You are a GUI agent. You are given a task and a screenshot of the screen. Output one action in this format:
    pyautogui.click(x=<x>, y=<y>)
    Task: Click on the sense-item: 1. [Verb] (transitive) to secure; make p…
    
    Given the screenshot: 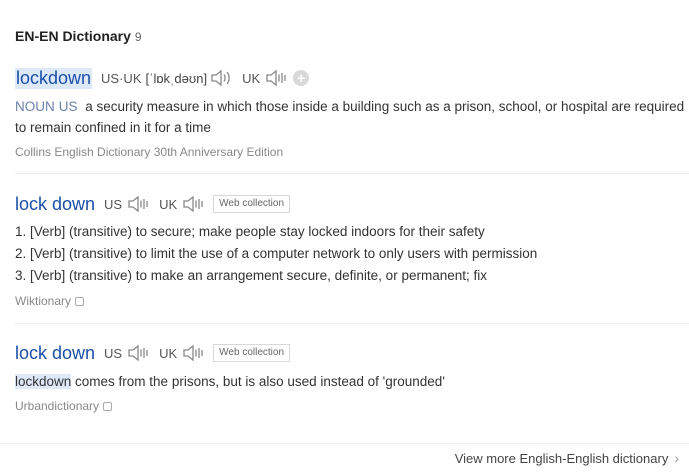 What is the action you would take?
    pyautogui.click(x=250, y=231)
    